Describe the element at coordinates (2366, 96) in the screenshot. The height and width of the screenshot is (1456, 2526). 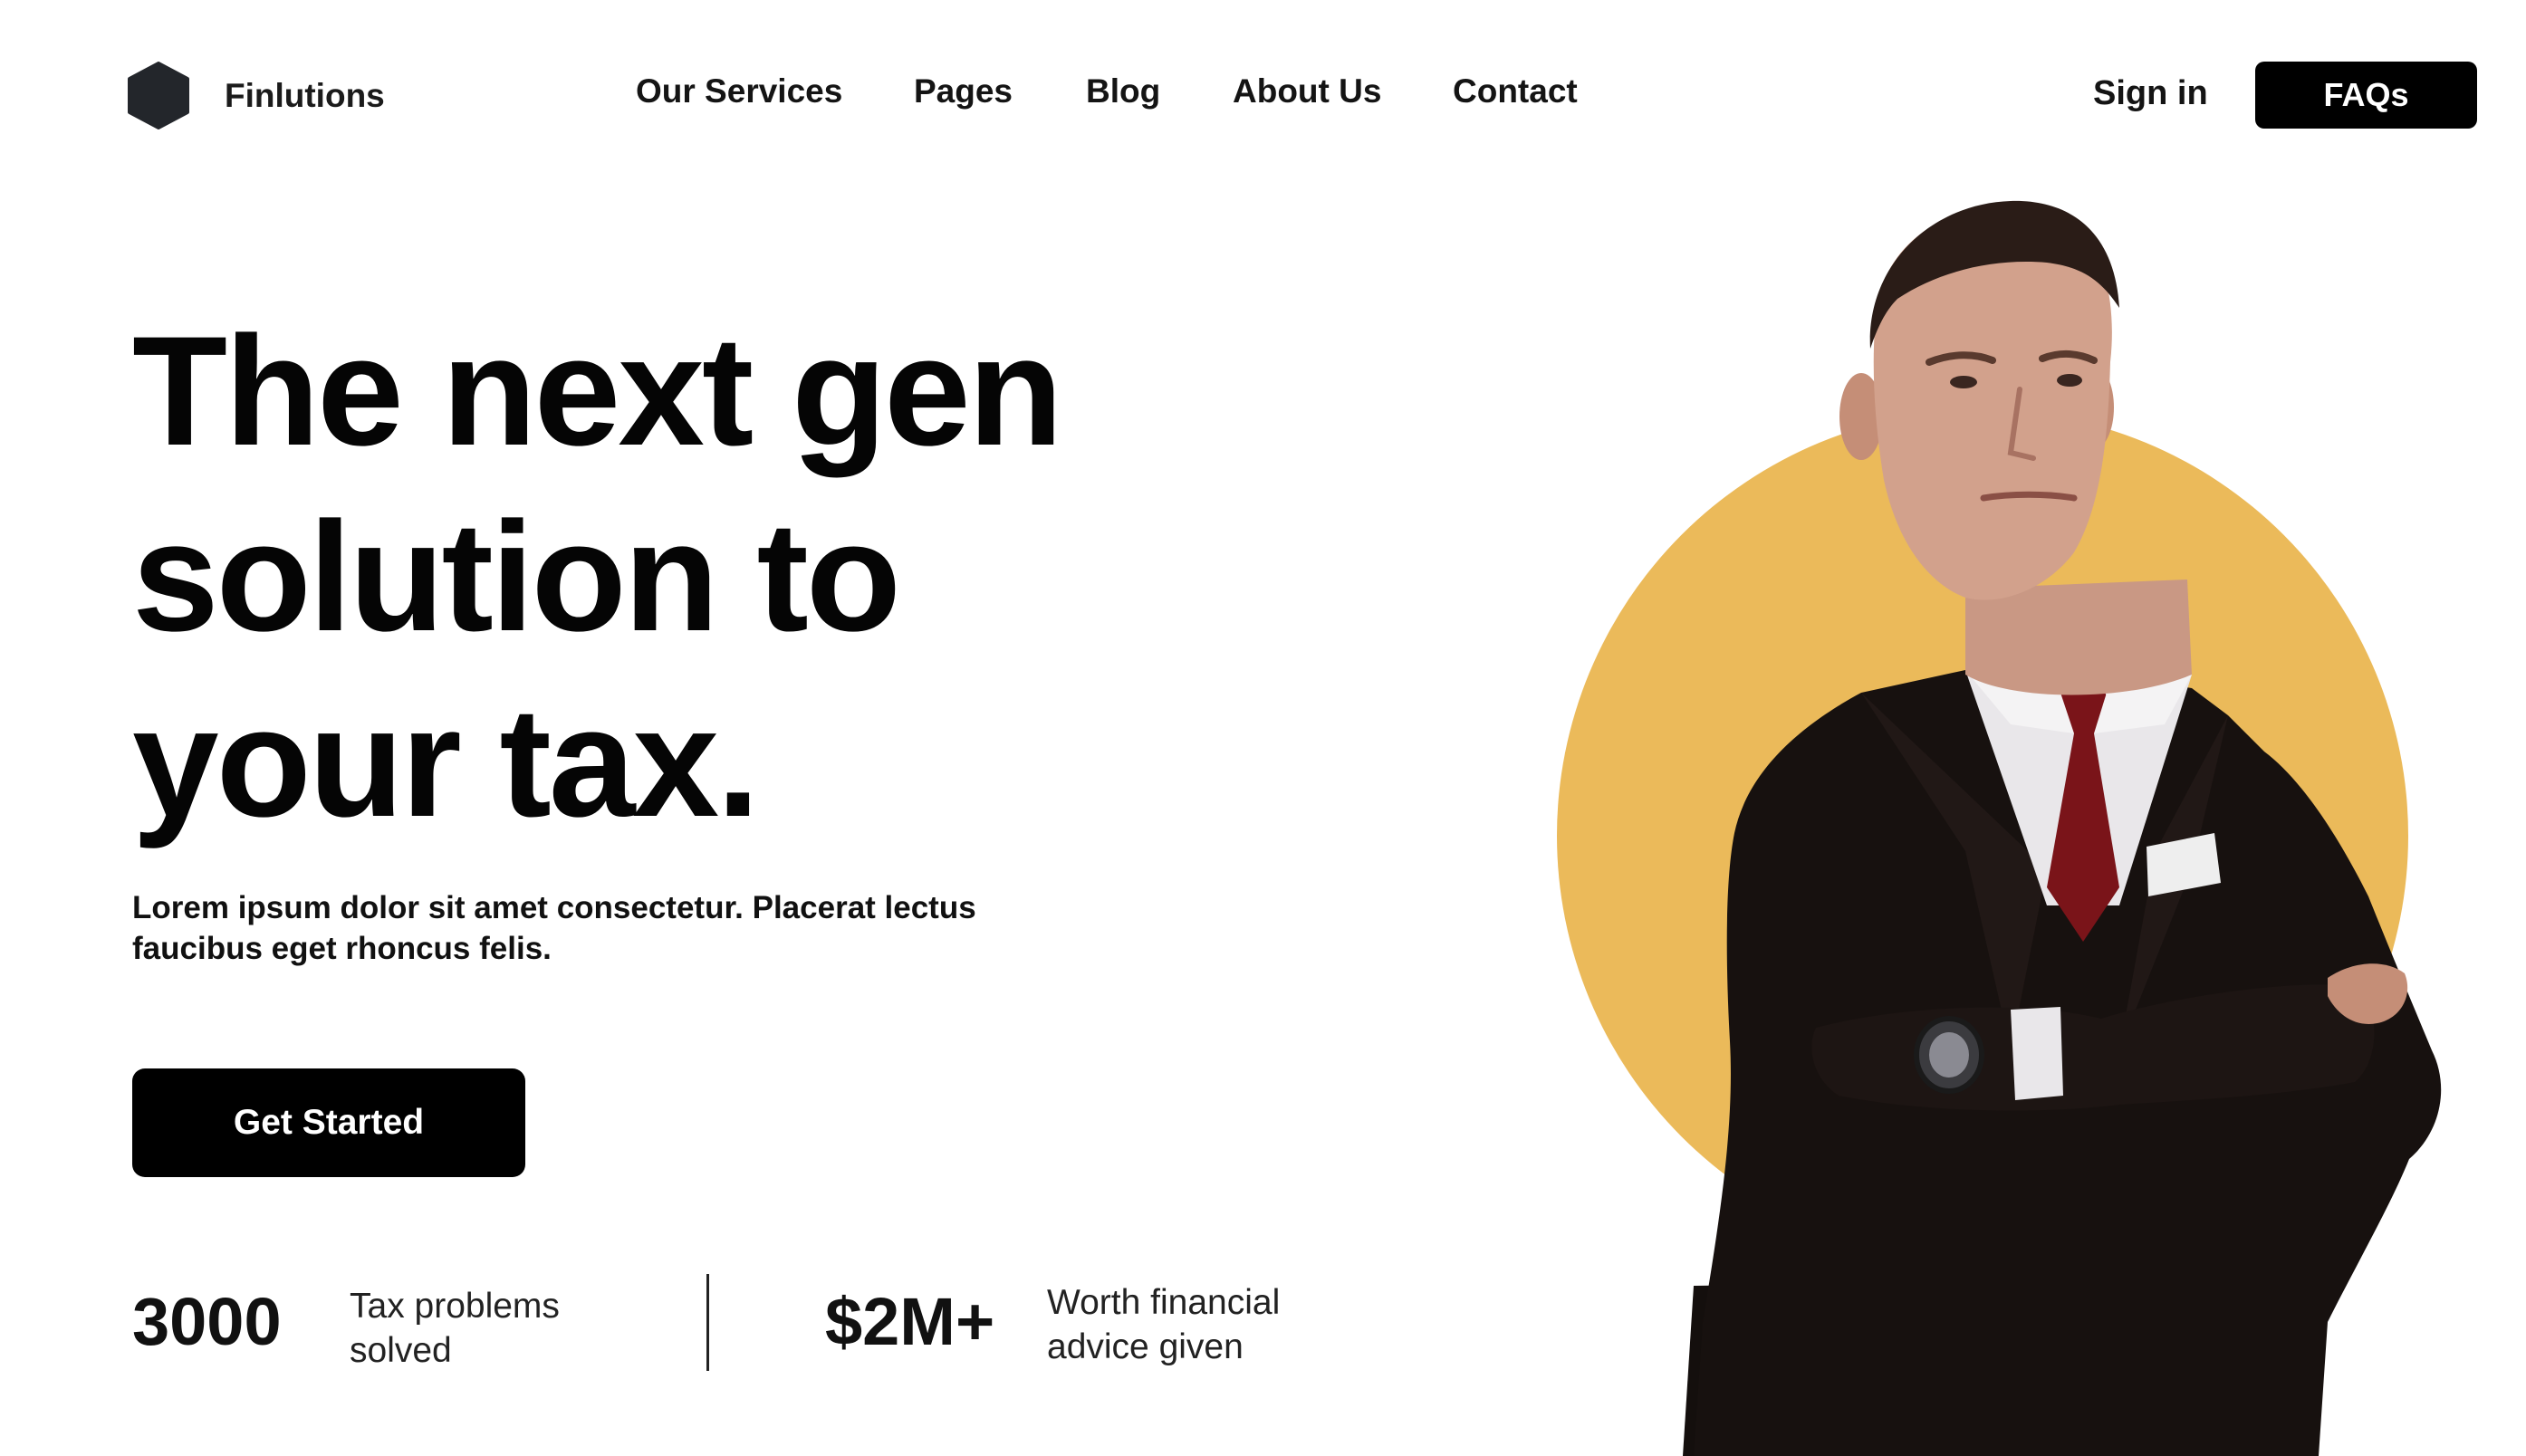
I see `faqs-button: FAQs` at that location.